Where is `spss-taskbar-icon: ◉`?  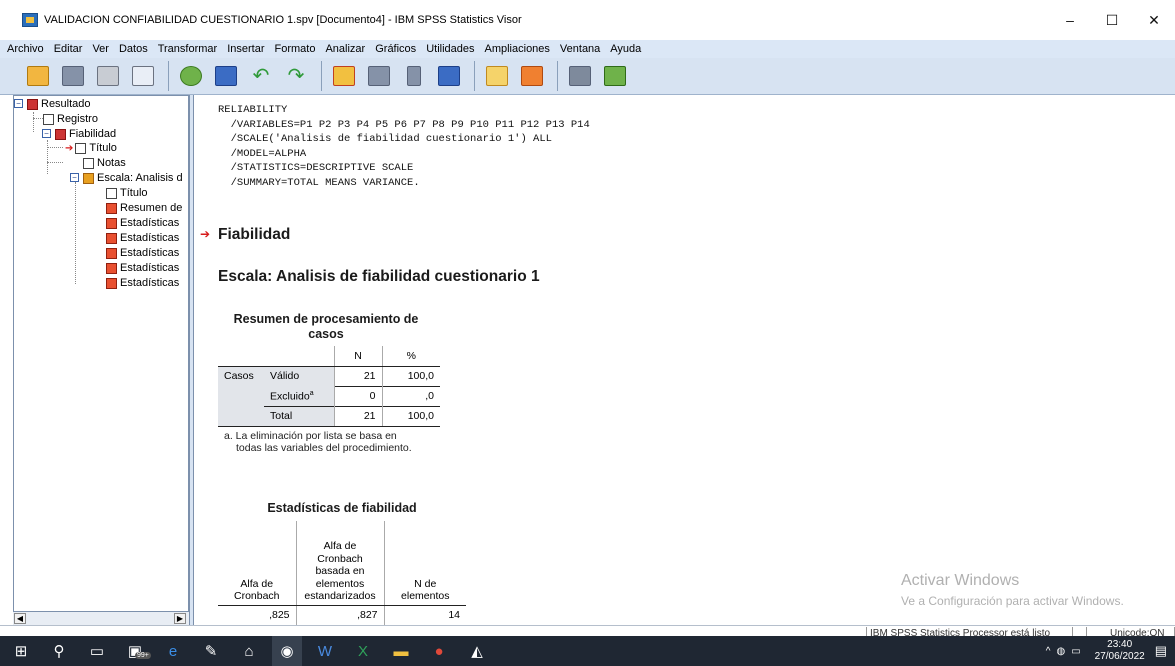
spss-taskbar-icon: ◉ is located at coordinates (287, 651).